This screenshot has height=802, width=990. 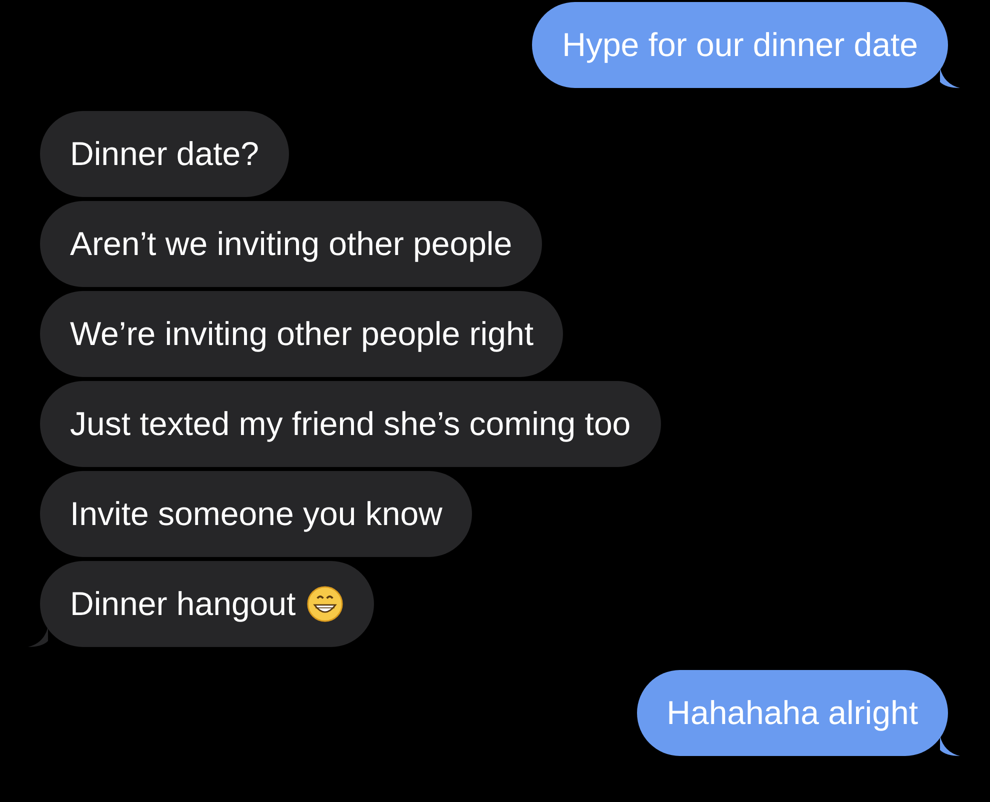 What do you see at coordinates (302, 334) in the screenshot?
I see `message-text: We’re inviting other people right` at bounding box center [302, 334].